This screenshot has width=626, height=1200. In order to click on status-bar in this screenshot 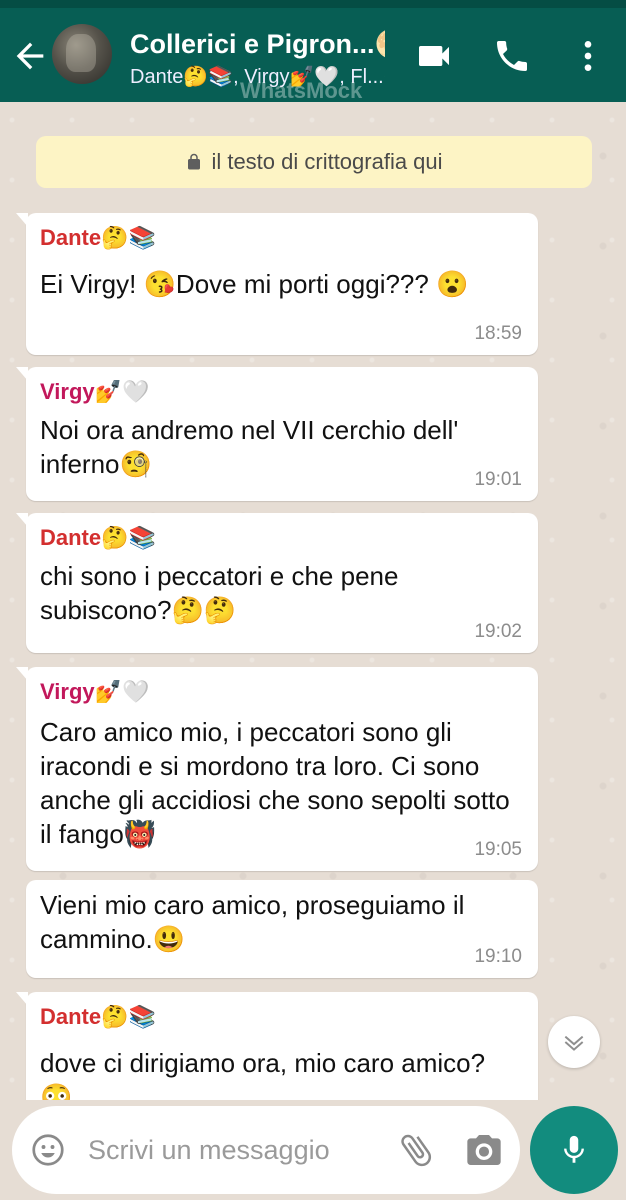, I will do `click(313, 4)`.